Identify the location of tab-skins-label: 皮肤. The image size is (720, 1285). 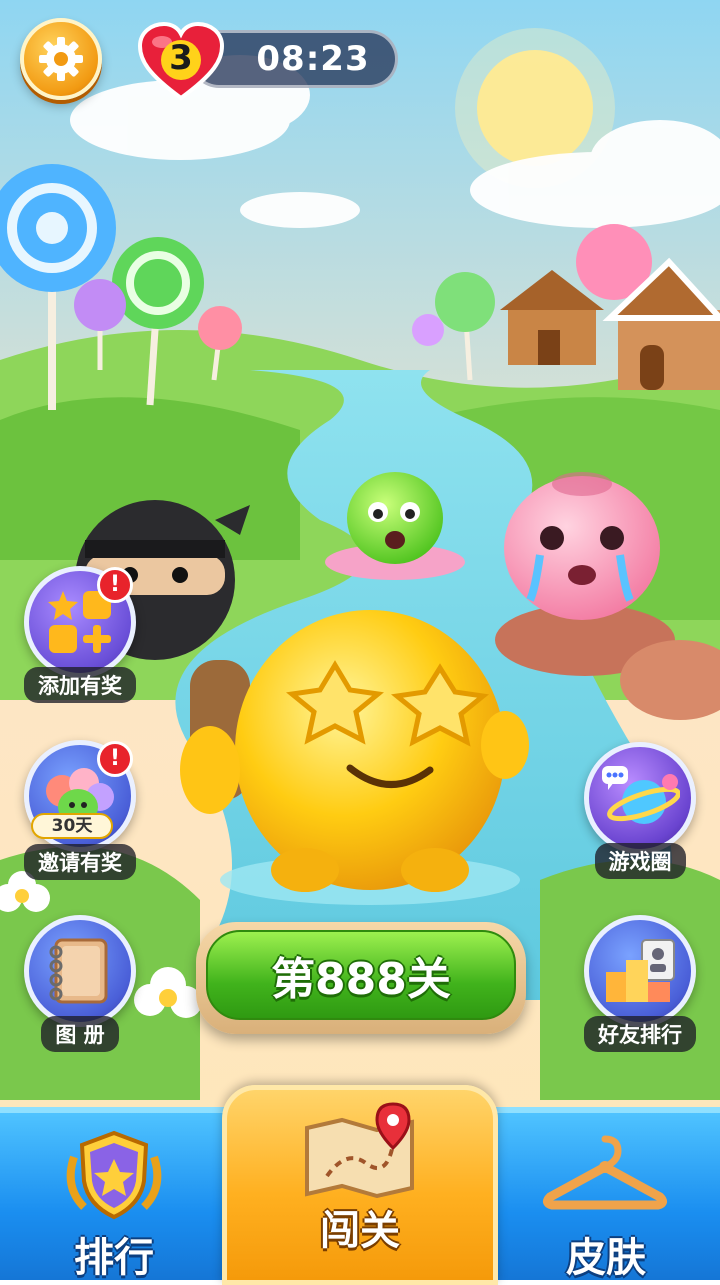
(606, 1258).